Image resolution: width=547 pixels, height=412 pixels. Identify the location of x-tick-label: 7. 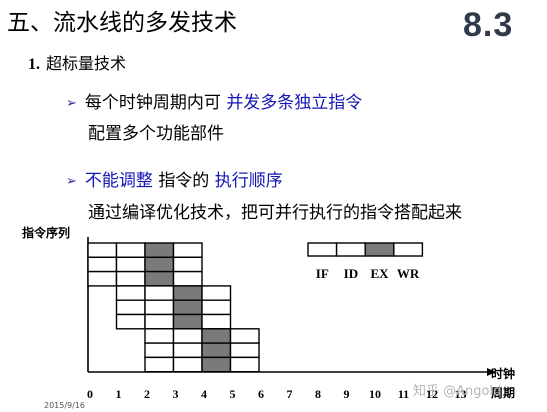
(290, 394).